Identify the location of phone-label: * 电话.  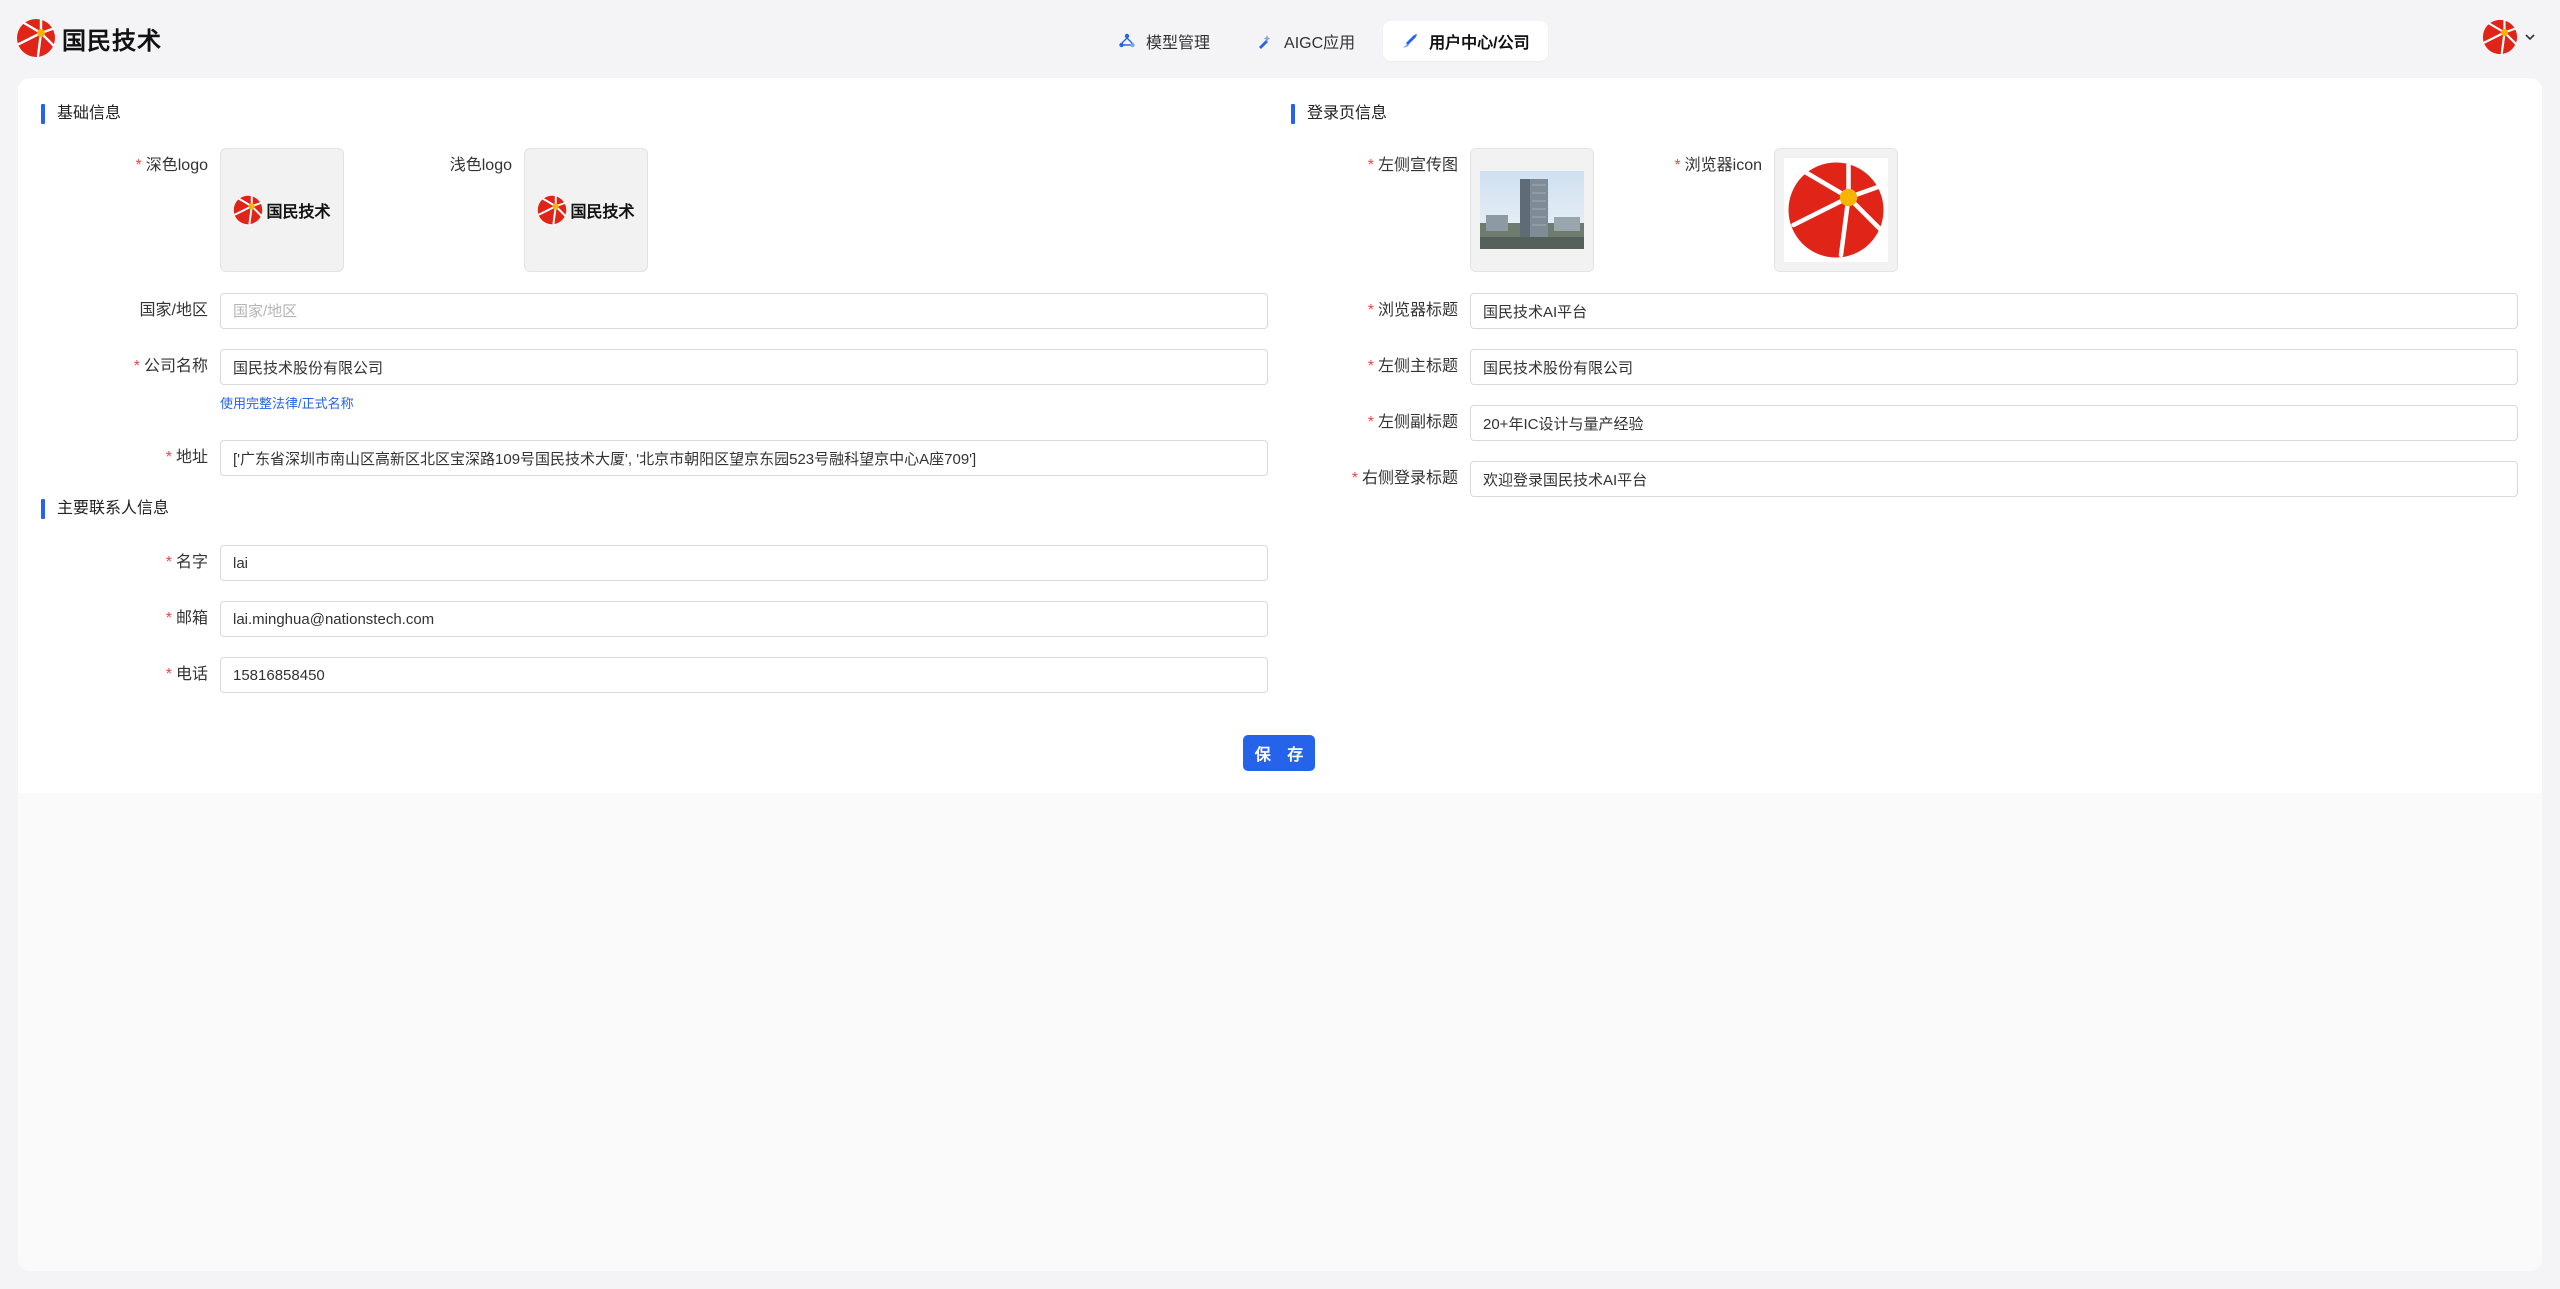
(133, 675).